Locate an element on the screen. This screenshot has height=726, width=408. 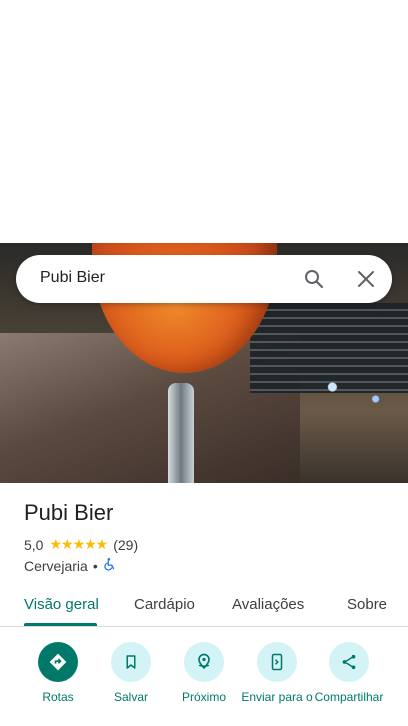
share-button: Compartilhar is located at coordinates (349, 673).